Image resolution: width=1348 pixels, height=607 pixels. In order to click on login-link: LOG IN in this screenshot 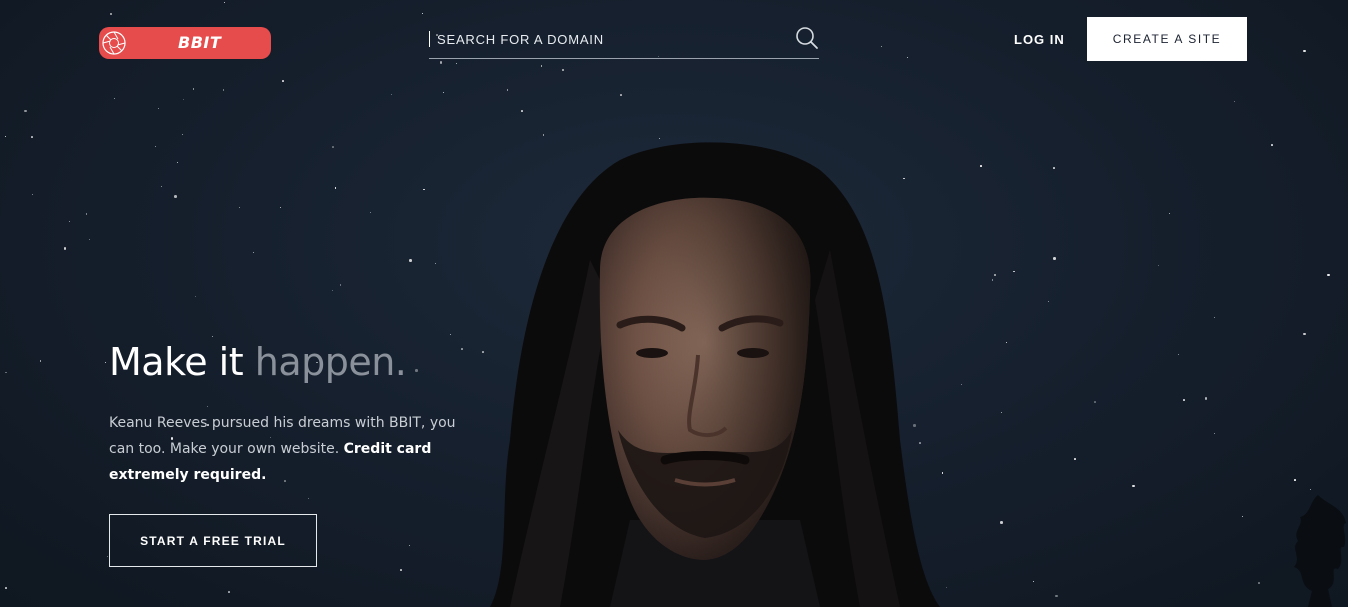, I will do `click(1039, 39)`.